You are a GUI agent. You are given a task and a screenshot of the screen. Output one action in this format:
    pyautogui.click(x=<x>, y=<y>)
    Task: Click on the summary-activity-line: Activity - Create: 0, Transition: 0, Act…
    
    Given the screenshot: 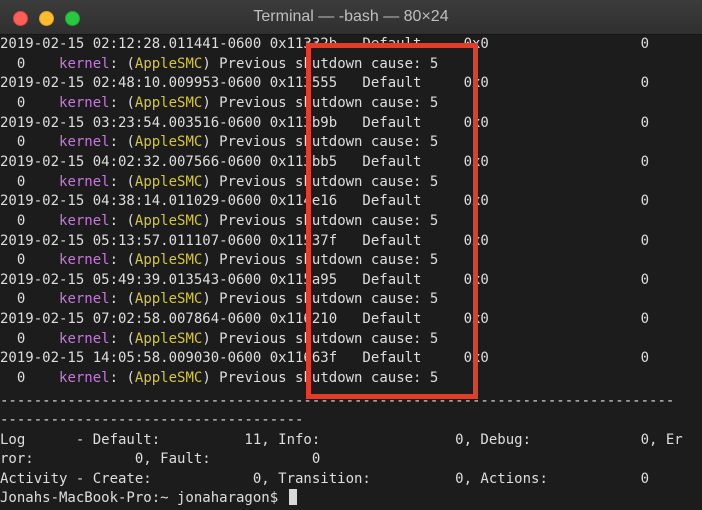 What is the action you would take?
    pyautogui.click(x=325, y=479)
    